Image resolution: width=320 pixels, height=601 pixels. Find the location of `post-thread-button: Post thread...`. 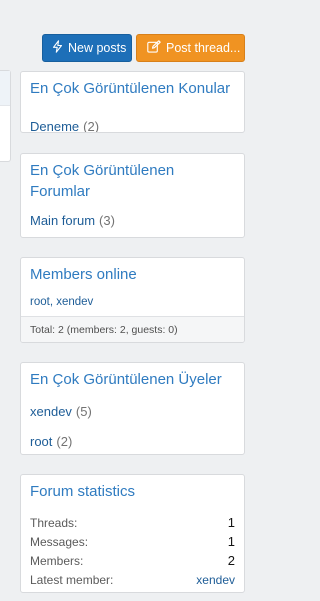

post-thread-button: Post thread... is located at coordinates (190, 48).